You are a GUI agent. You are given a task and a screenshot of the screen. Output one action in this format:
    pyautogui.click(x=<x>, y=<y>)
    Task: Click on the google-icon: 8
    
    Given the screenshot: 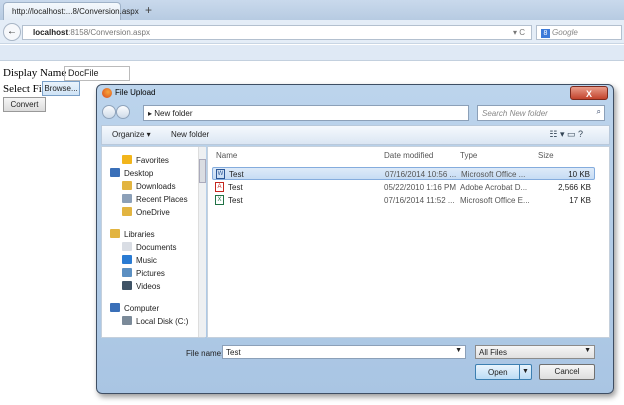 What is the action you would take?
    pyautogui.click(x=545, y=33)
    